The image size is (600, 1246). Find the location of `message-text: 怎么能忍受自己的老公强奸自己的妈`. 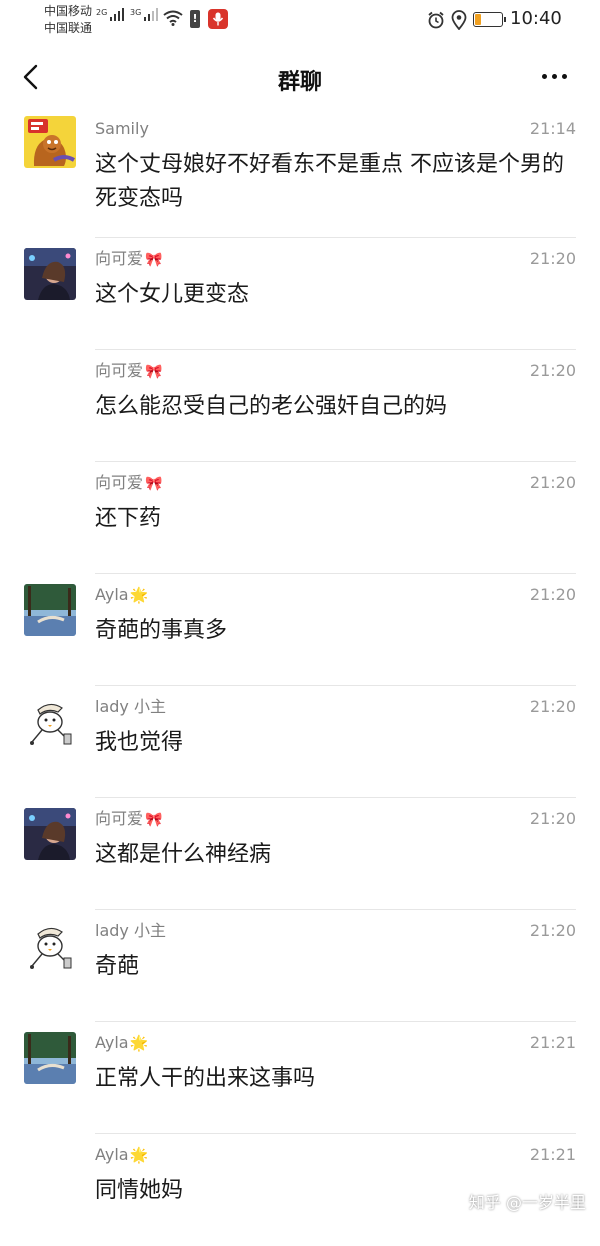

message-text: 怎么能忍受自己的老公强奸自己的妈 is located at coordinates (271, 406).